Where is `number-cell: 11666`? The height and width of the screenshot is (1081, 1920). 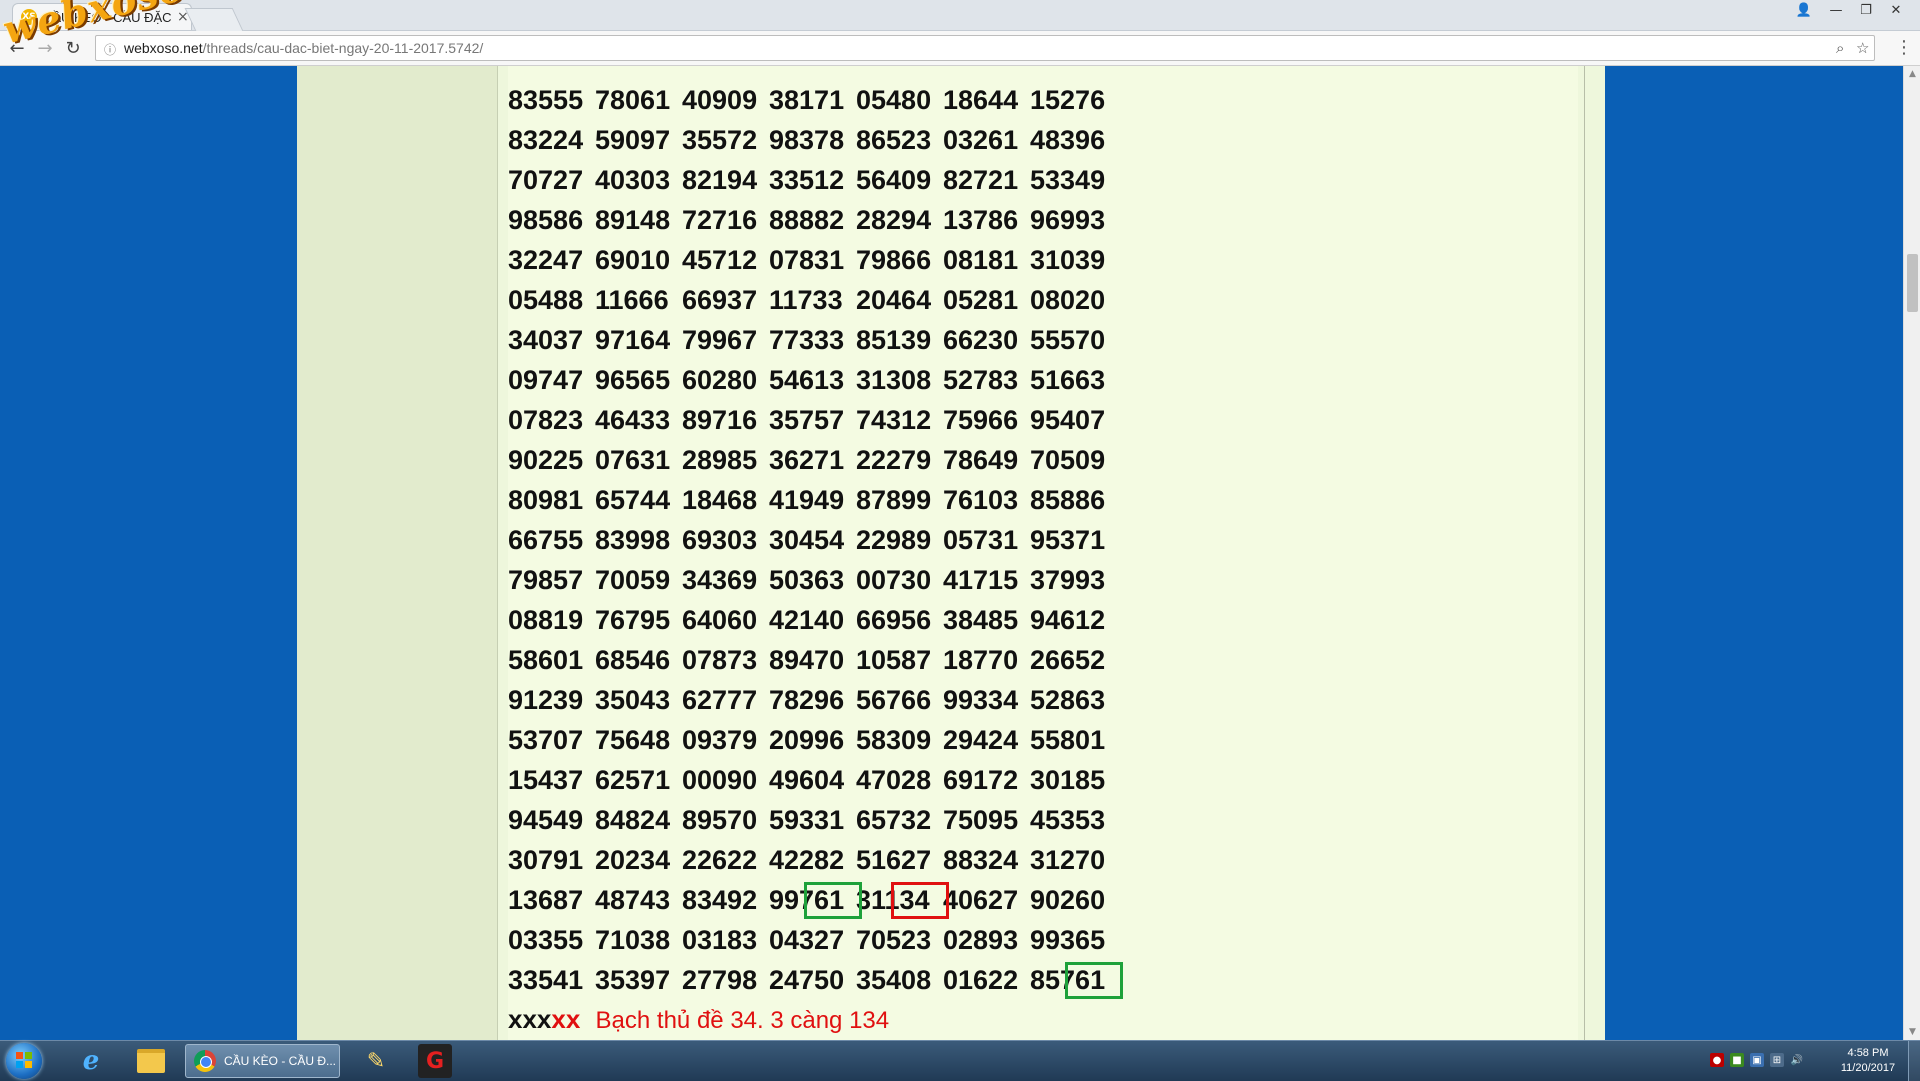 number-cell: 11666 is located at coordinates (632, 300).